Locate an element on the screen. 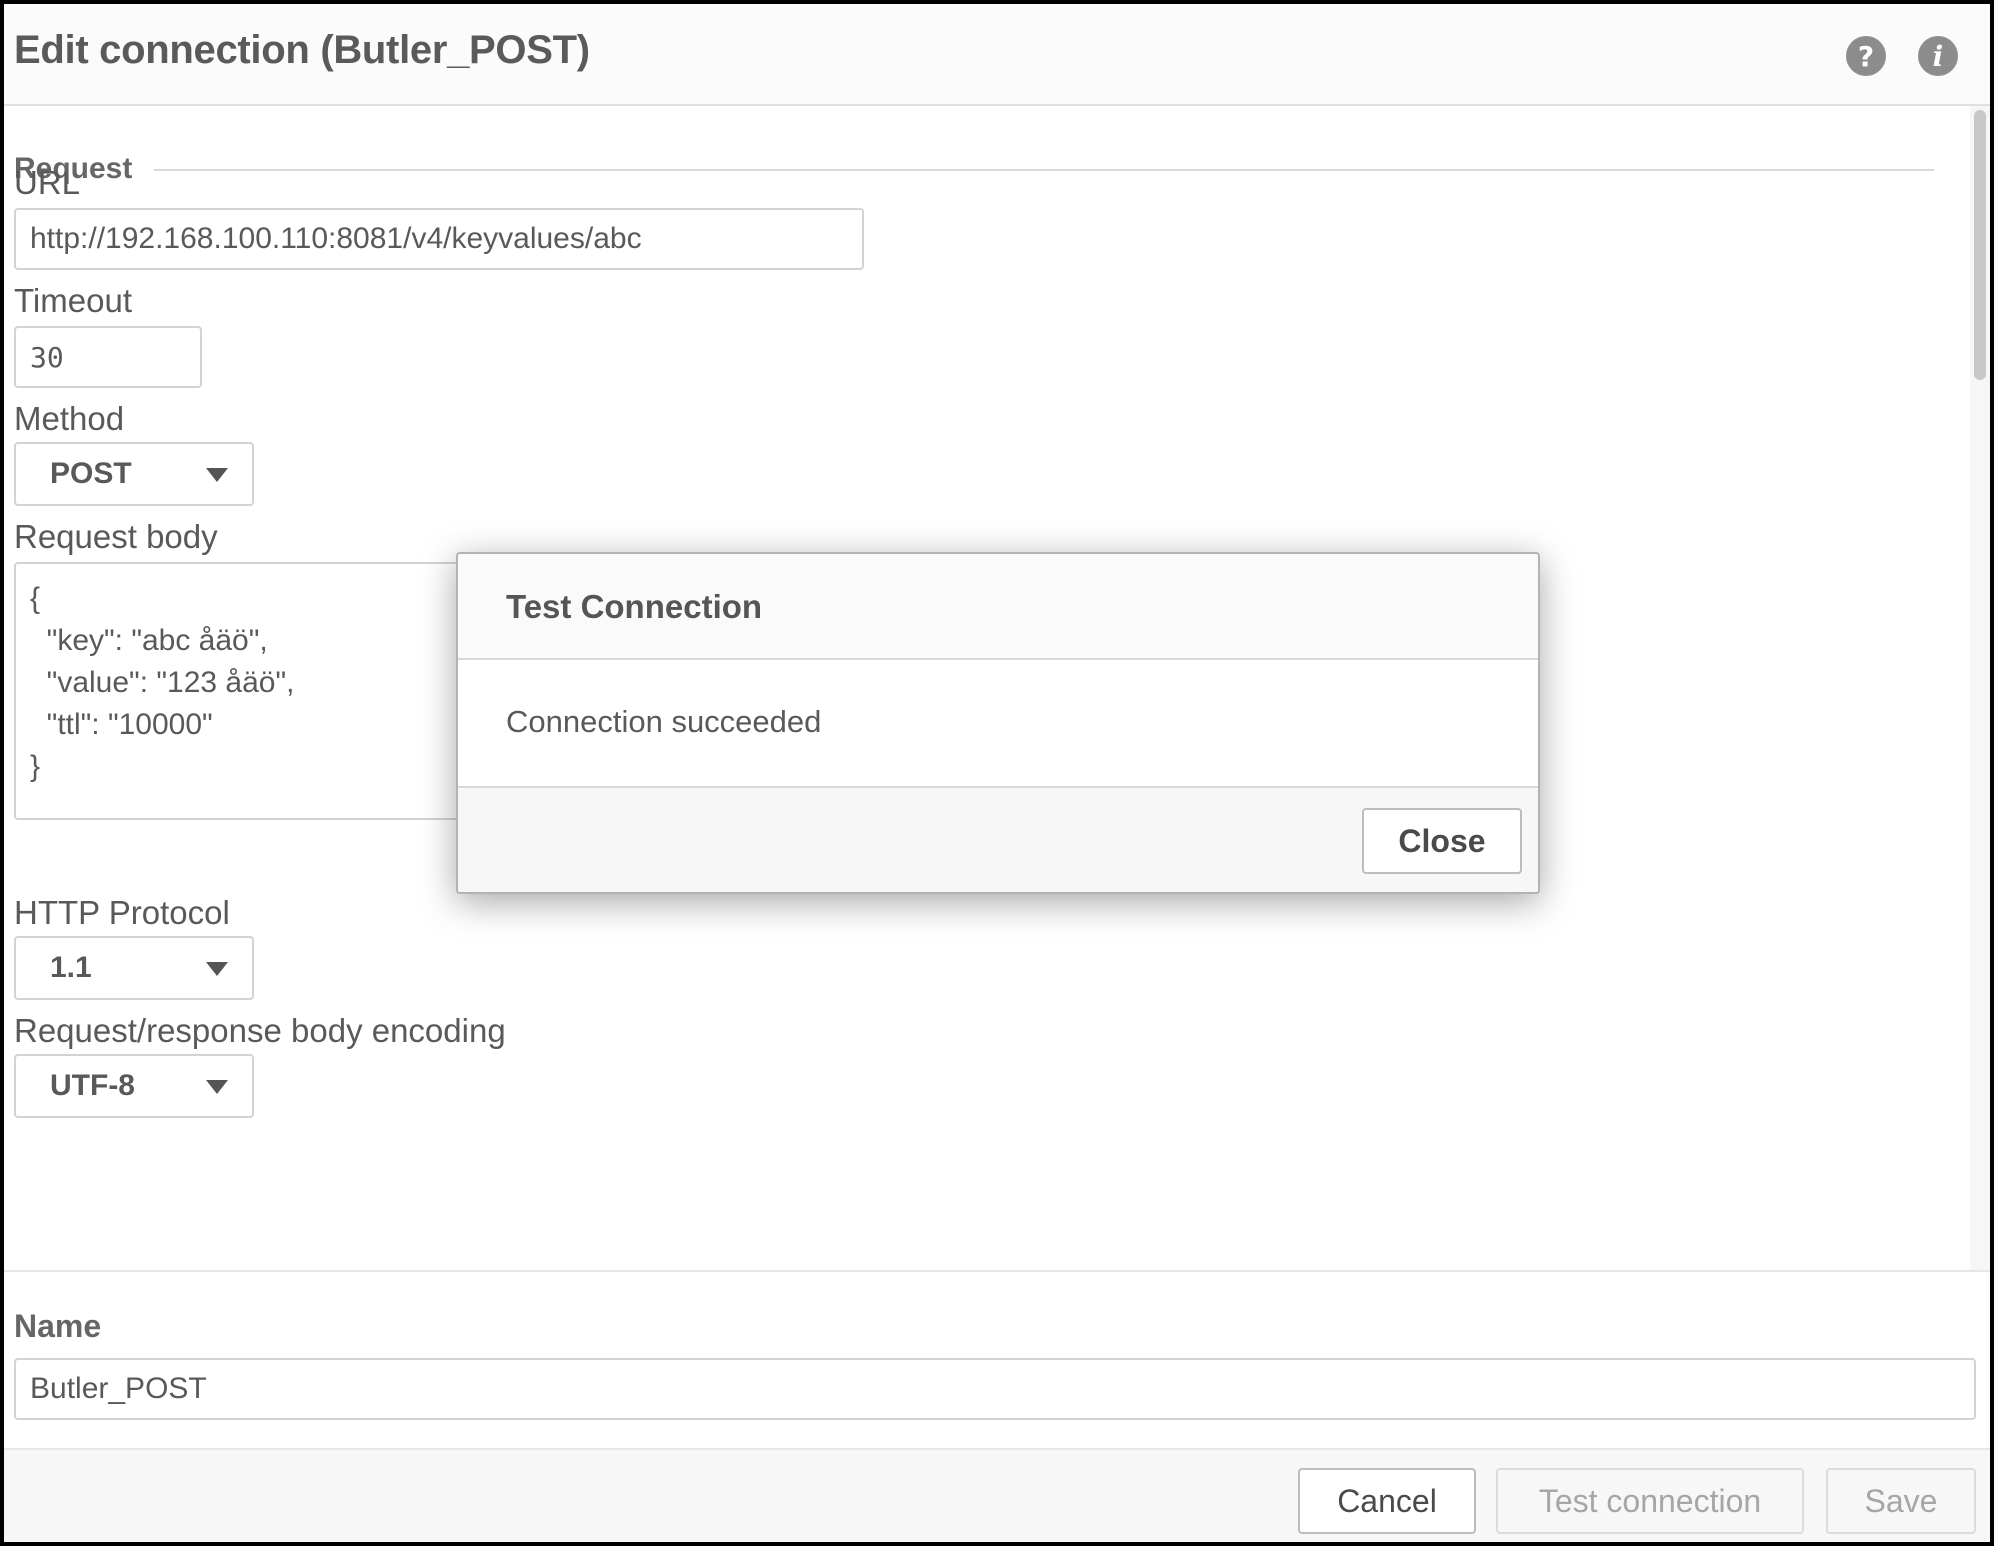 The width and height of the screenshot is (1994, 1546). dialog-title: Edit connection (Butler_POST) is located at coordinates (302, 50).